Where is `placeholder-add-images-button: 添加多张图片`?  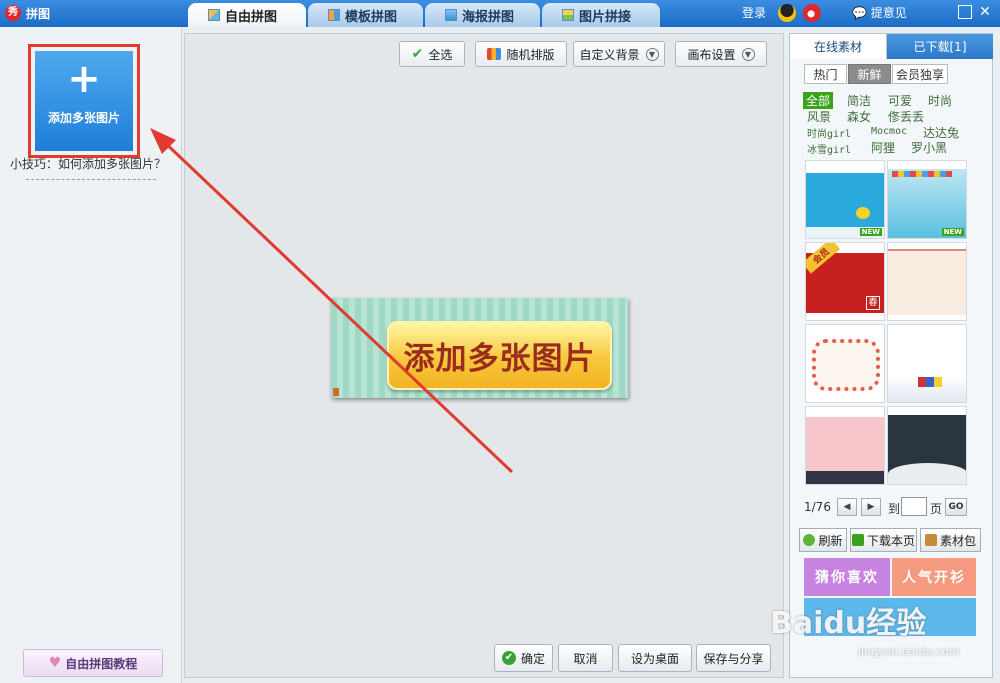 placeholder-add-images-button: 添加多张图片 is located at coordinates (499, 355).